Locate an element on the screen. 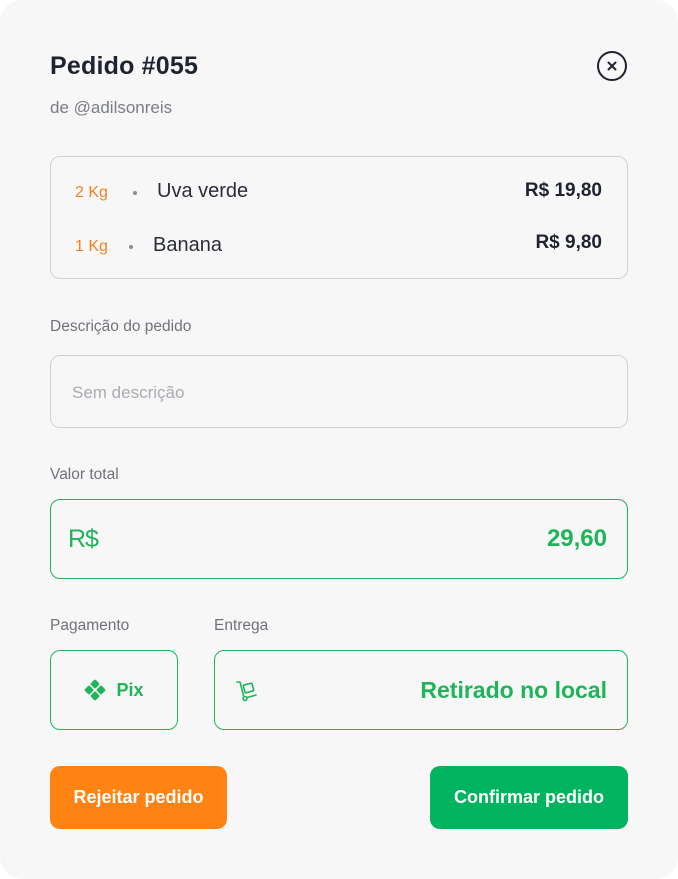 This screenshot has height=879, width=678. description-field is located at coordinates (339, 392).